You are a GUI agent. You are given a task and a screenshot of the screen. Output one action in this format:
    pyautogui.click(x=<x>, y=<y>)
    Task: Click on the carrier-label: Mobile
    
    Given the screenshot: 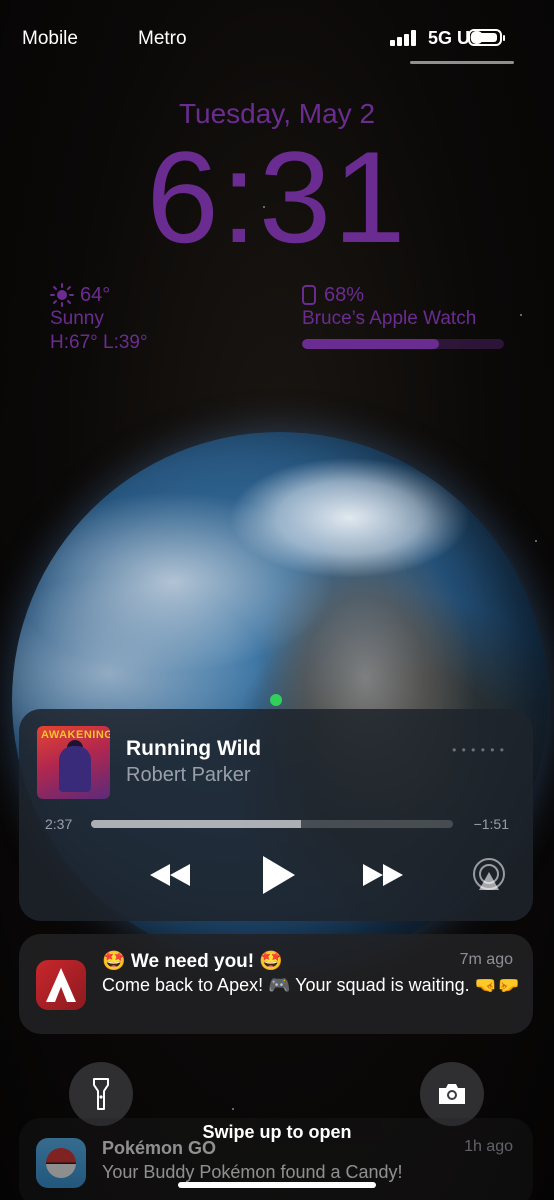 What is the action you would take?
    pyautogui.click(x=50, y=38)
    